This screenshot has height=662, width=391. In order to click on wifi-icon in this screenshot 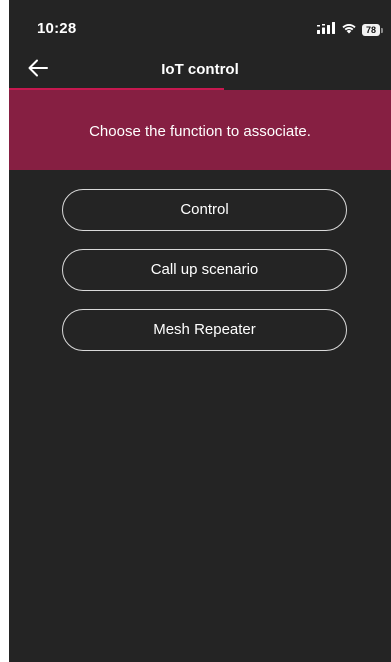, I will do `click(349, 30)`.